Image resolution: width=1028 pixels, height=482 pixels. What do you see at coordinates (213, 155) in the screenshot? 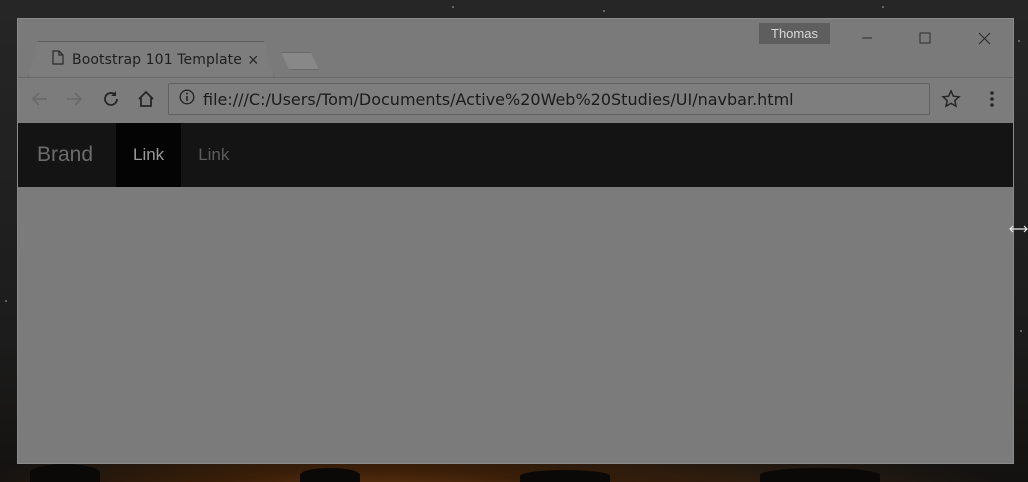
I see `nav-link: Link` at bounding box center [213, 155].